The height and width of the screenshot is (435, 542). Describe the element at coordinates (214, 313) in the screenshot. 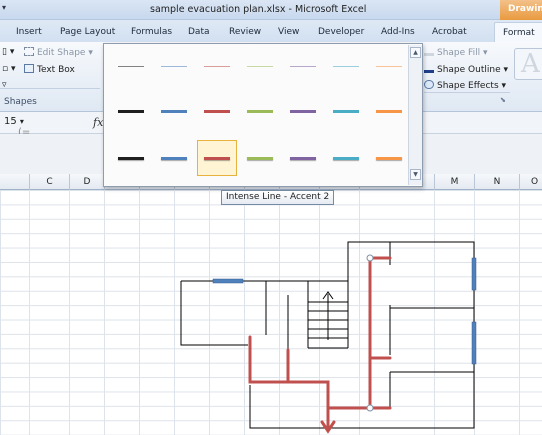

I see `wall-segment` at that location.